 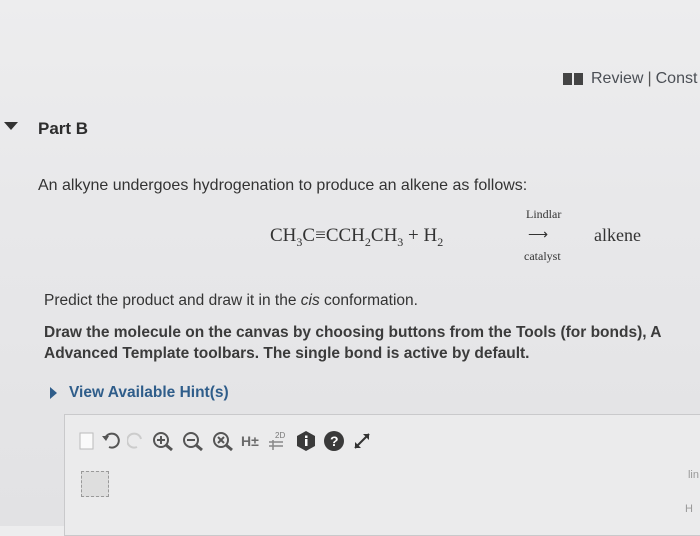 I want to click on 2d-clean-icon: 2D, so click(x=277, y=441).